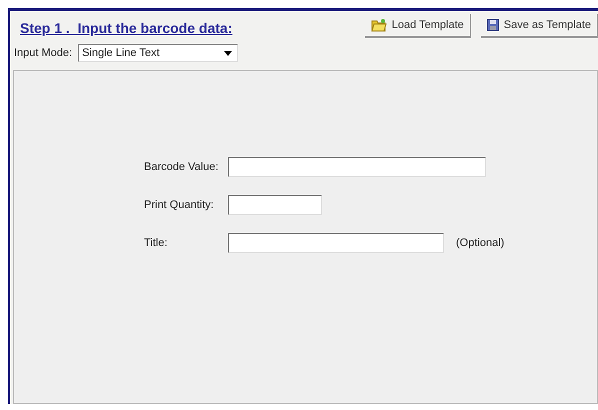 The height and width of the screenshot is (410, 598). What do you see at coordinates (417, 26) in the screenshot?
I see `toolbar-button: Load Template` at bounding box center [417, 26].